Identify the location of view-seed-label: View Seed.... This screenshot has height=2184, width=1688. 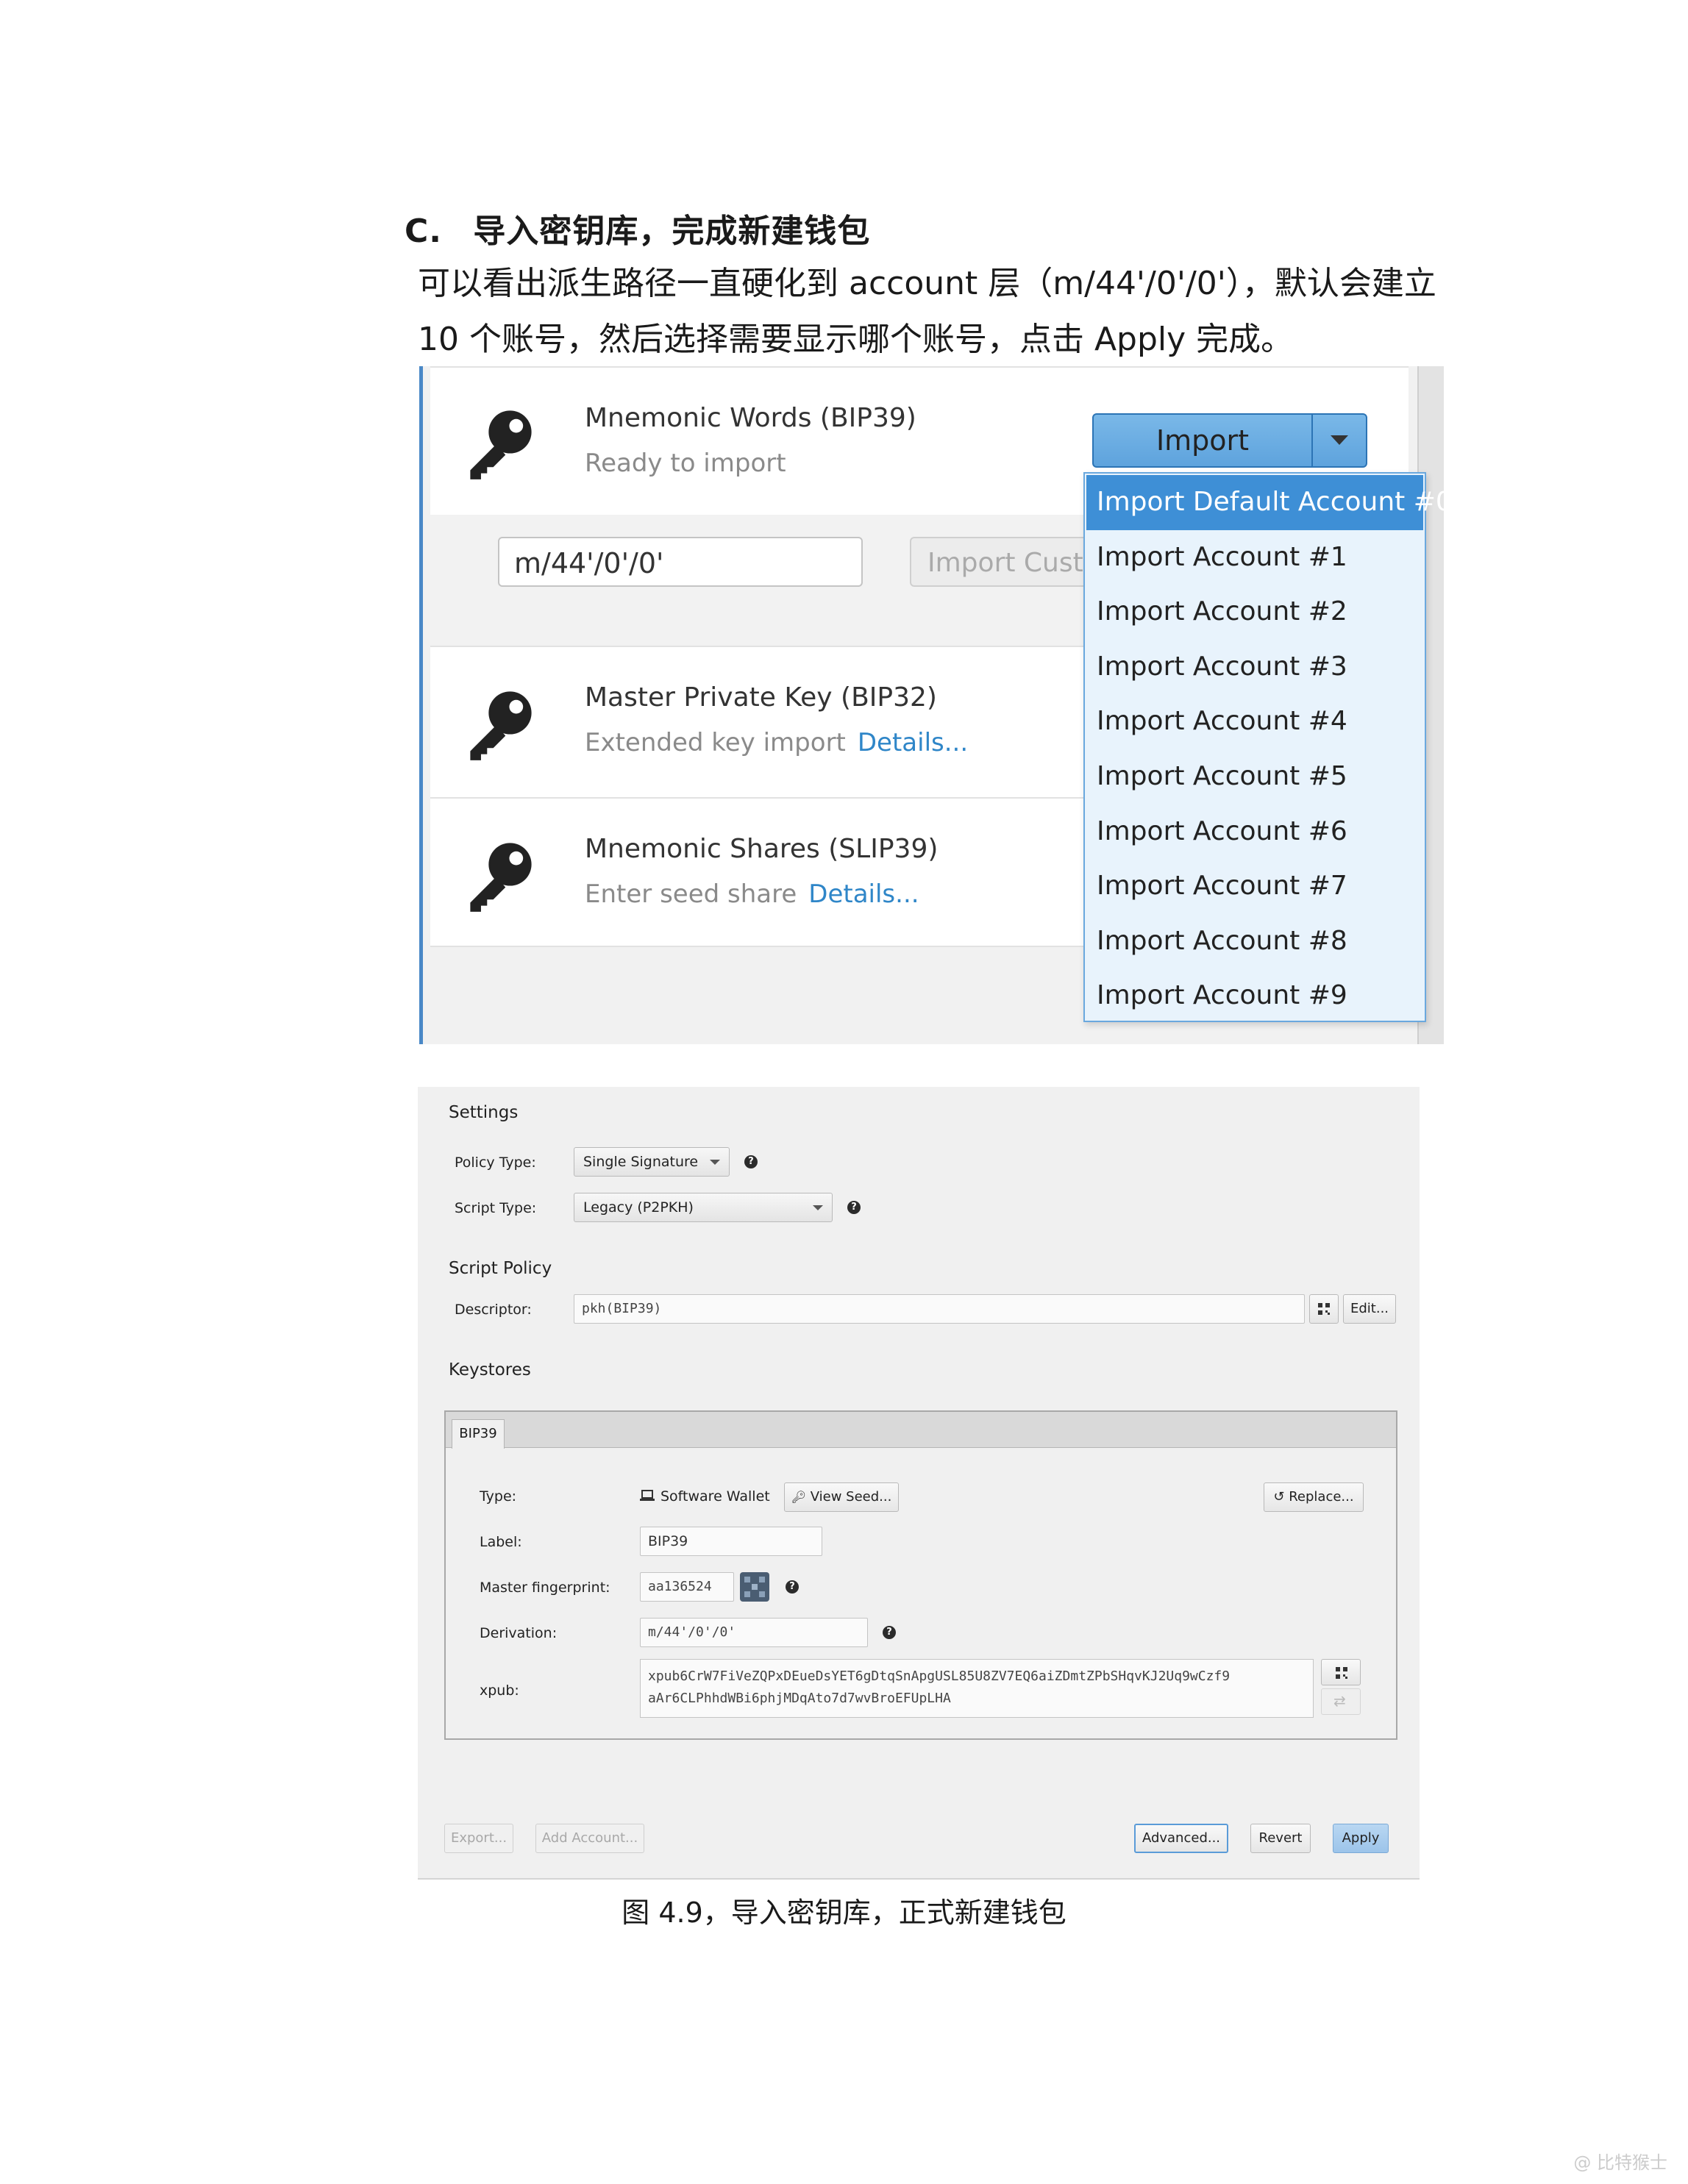
(851, 1497).